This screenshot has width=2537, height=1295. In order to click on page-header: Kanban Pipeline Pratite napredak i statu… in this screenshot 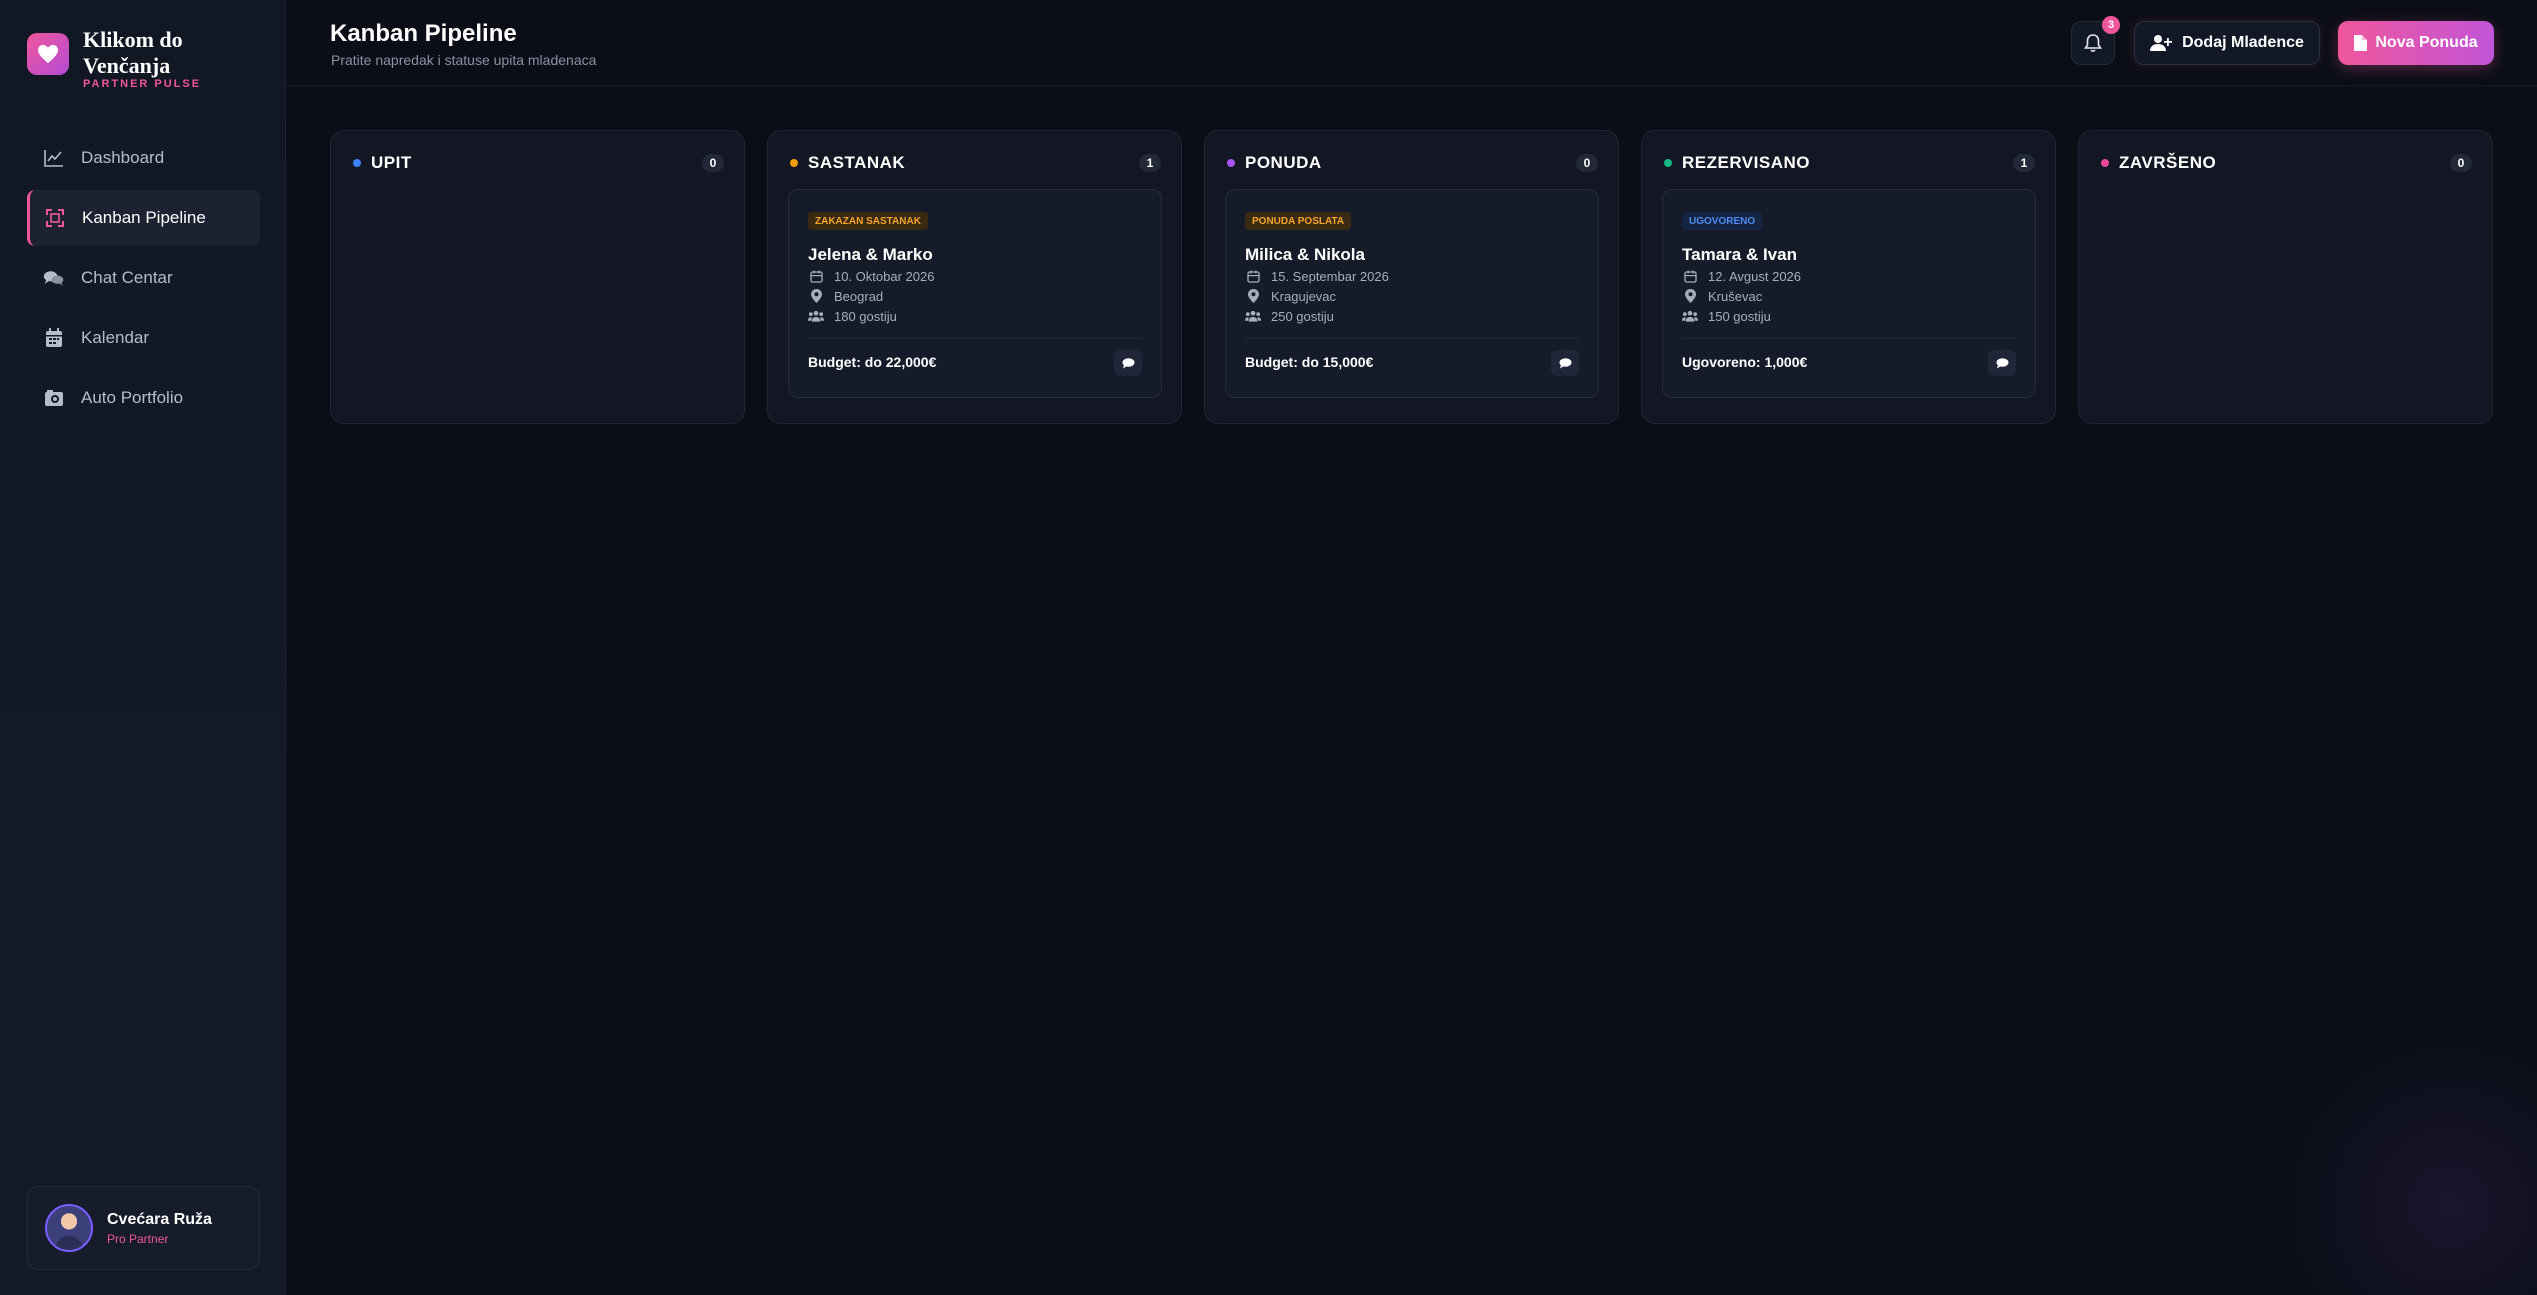, I will do `click(1411, 43)`.